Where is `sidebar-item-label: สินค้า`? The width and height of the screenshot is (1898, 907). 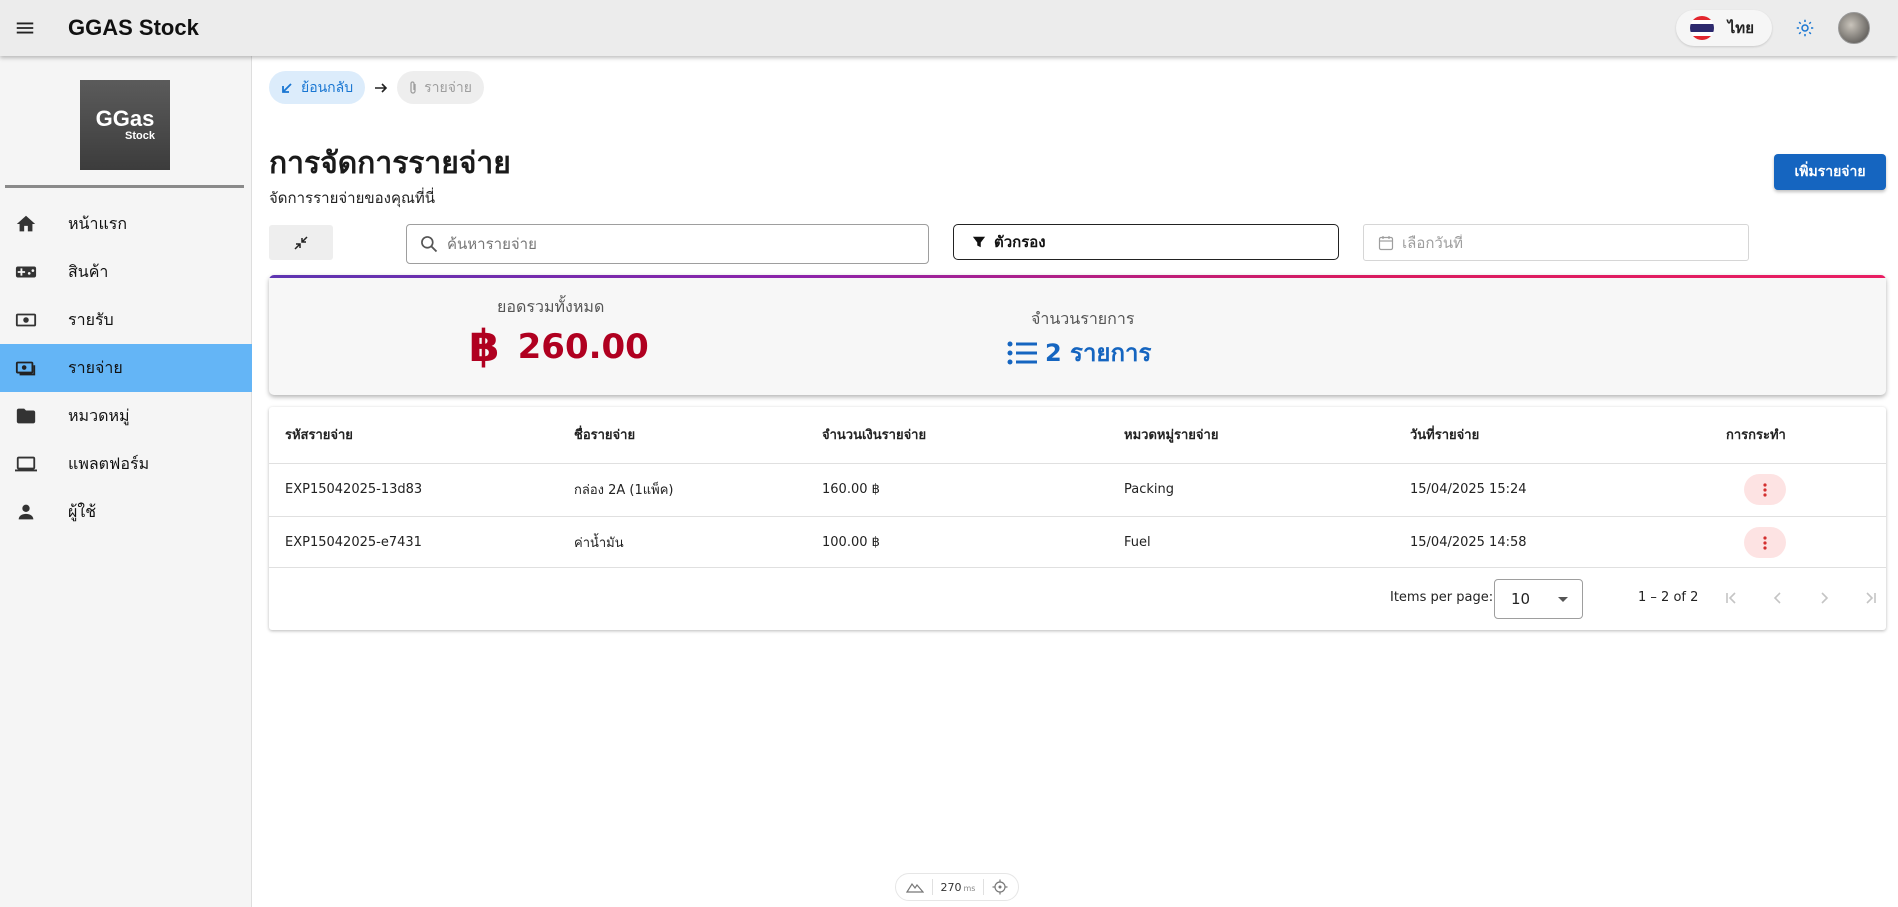
sidebar-item-label: สินค้า is located at coordinates (88, 271).